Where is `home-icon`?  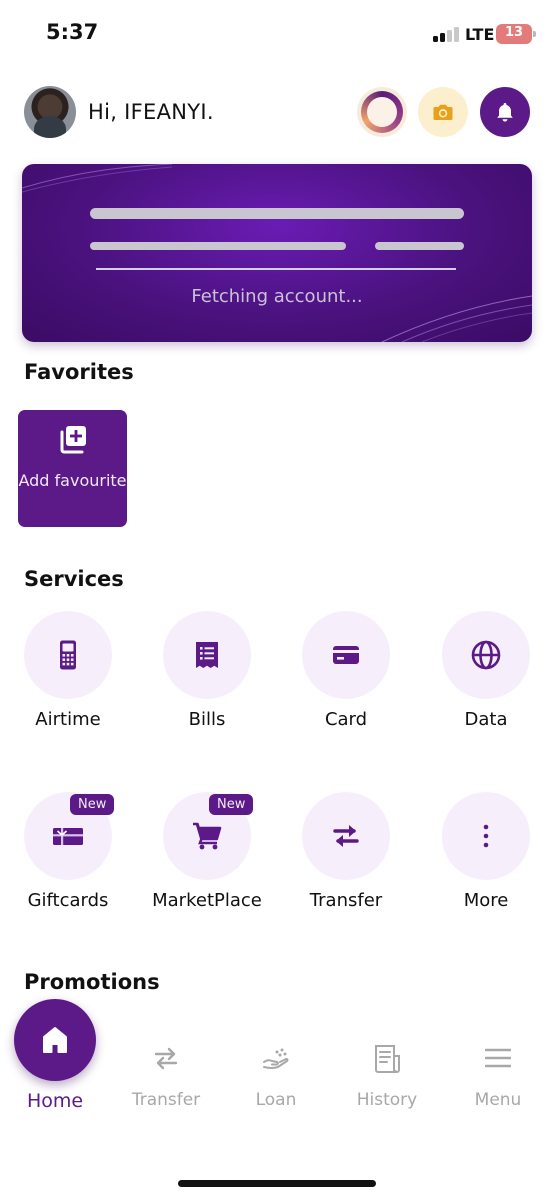 home-icon is located at coordinates (55, 1040).